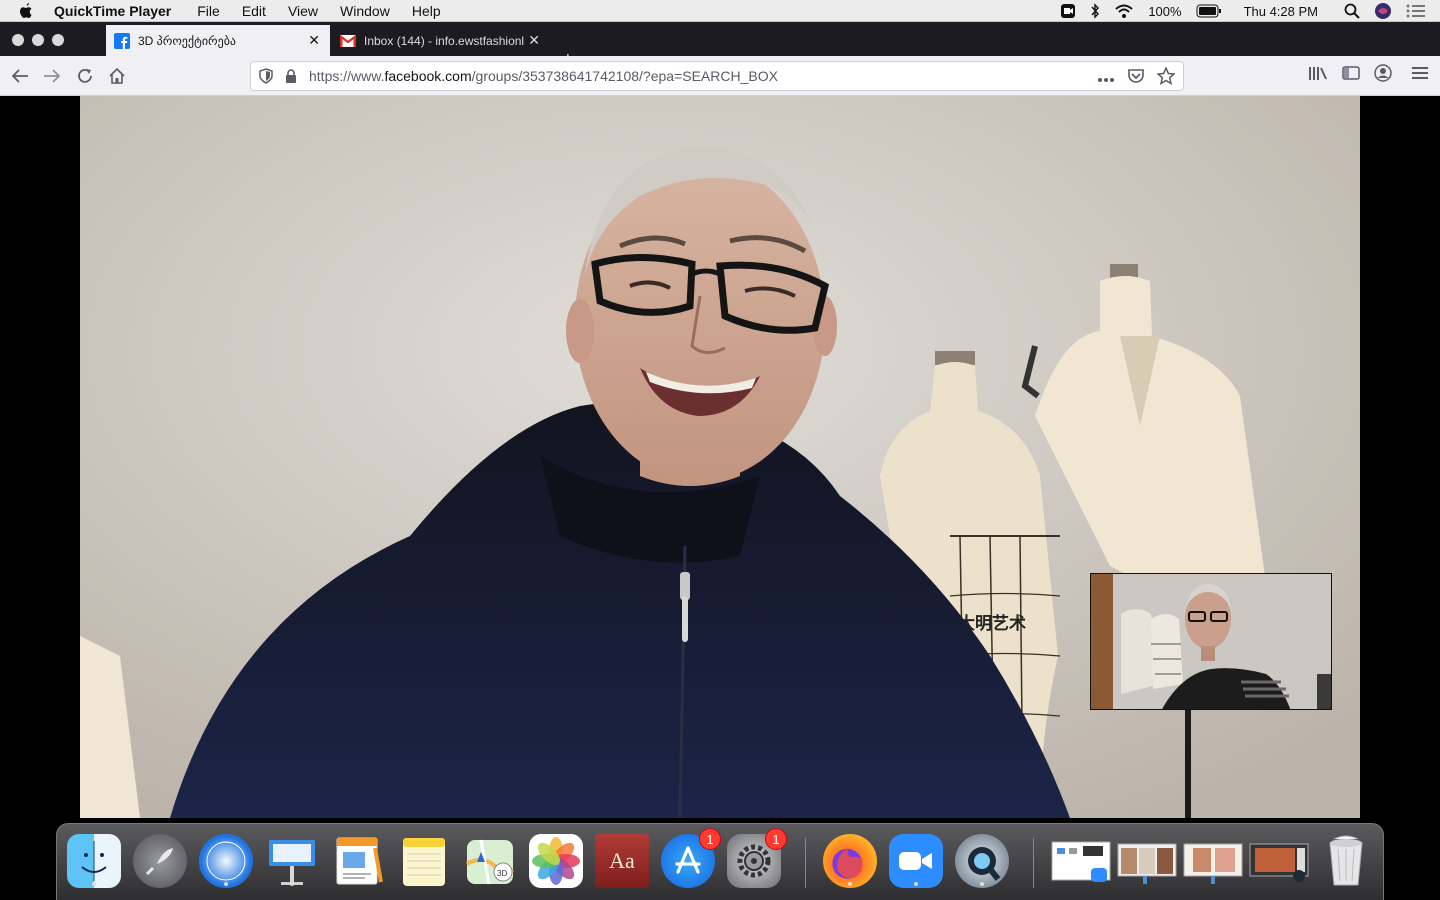 The height and width of the screenshot is (900, 1440). Describe the element at coordinates (1318, 75) in the screenshot. I see `library-icon` at that location.